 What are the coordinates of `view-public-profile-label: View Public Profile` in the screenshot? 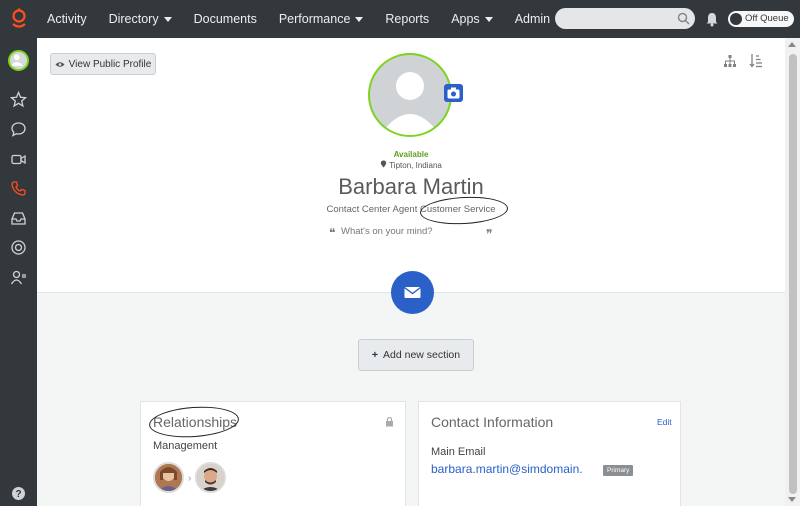 It's located at (110, 64).